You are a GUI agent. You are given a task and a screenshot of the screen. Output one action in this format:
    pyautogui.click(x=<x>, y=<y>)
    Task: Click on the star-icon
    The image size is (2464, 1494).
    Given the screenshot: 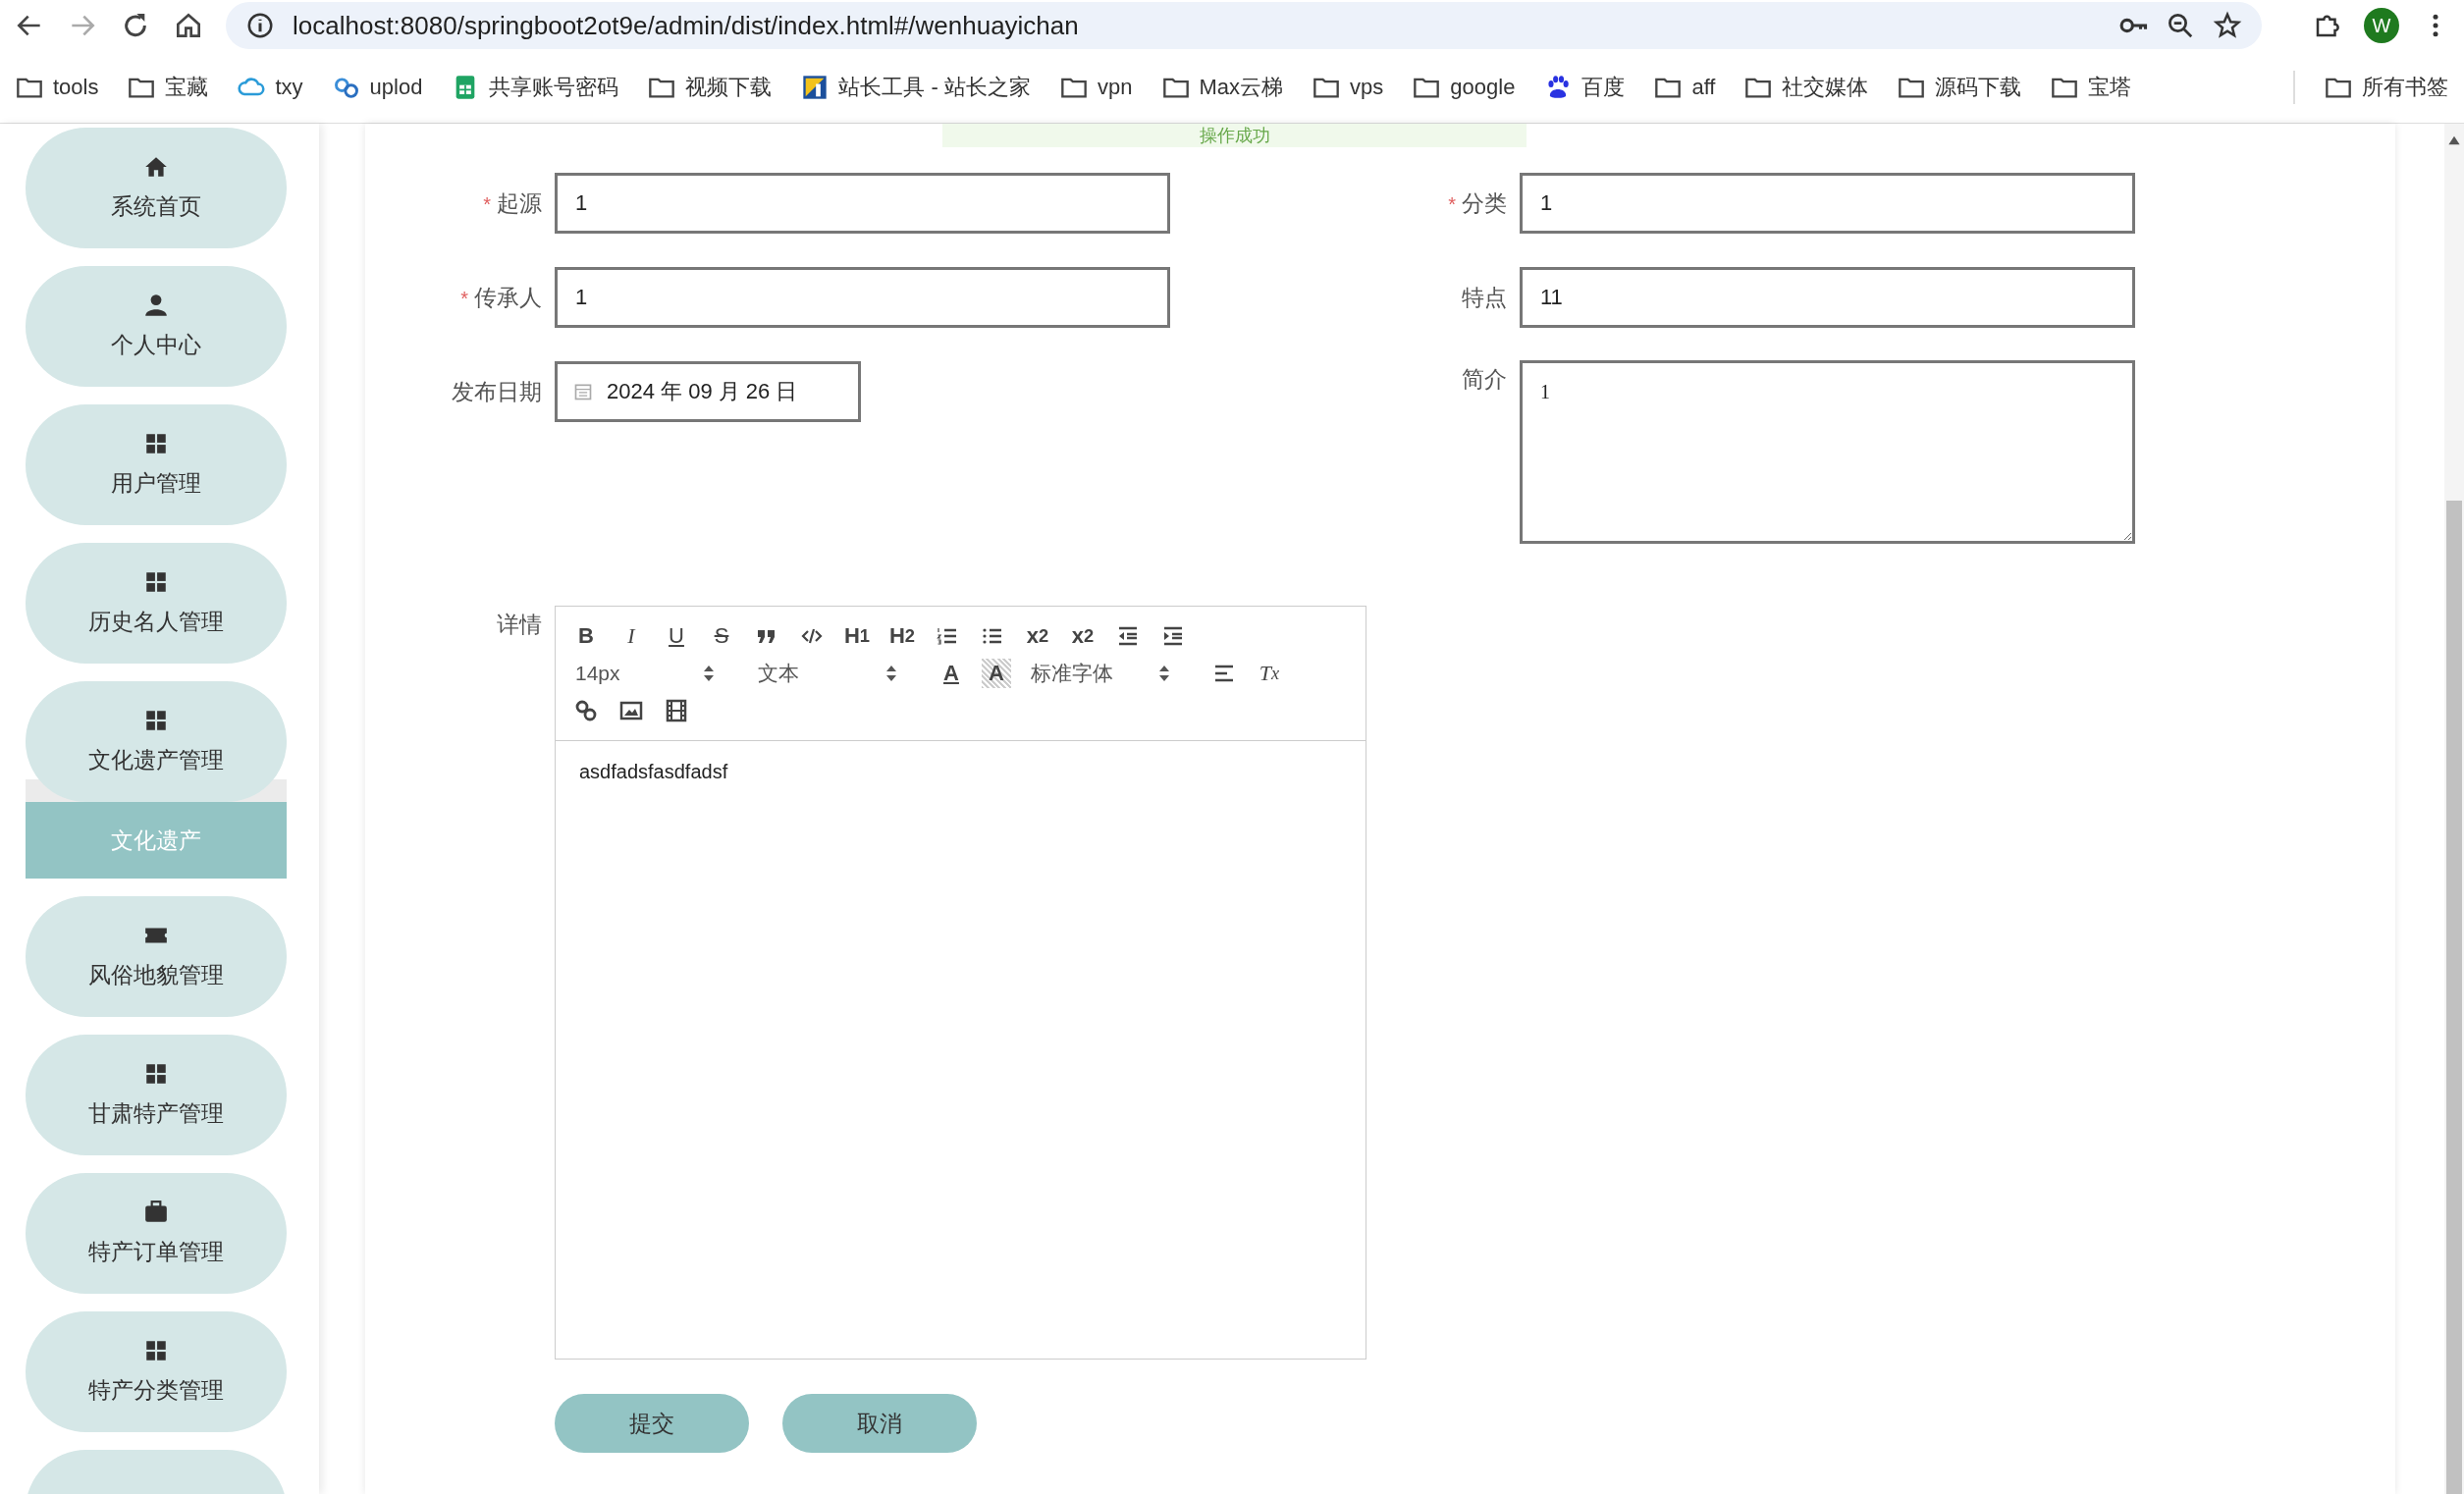 What is the action you would take?
    pyautogui.click(x=2227, y=25)
    